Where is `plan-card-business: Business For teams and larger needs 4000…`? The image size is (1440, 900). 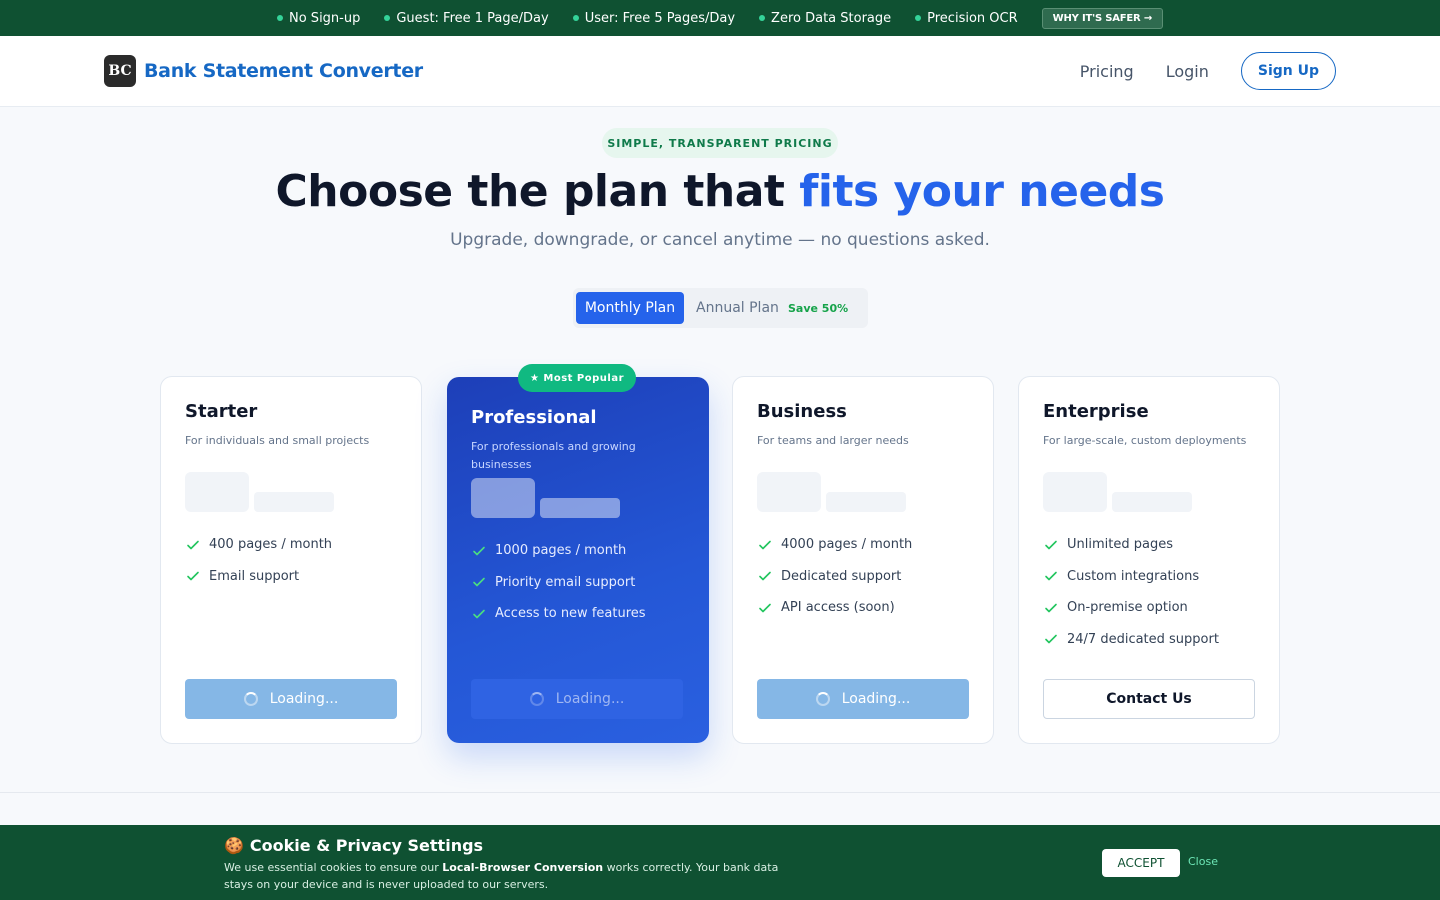
plan-card-business: Business For teams and larger needs 4000… is located at coordinates (863, 560).